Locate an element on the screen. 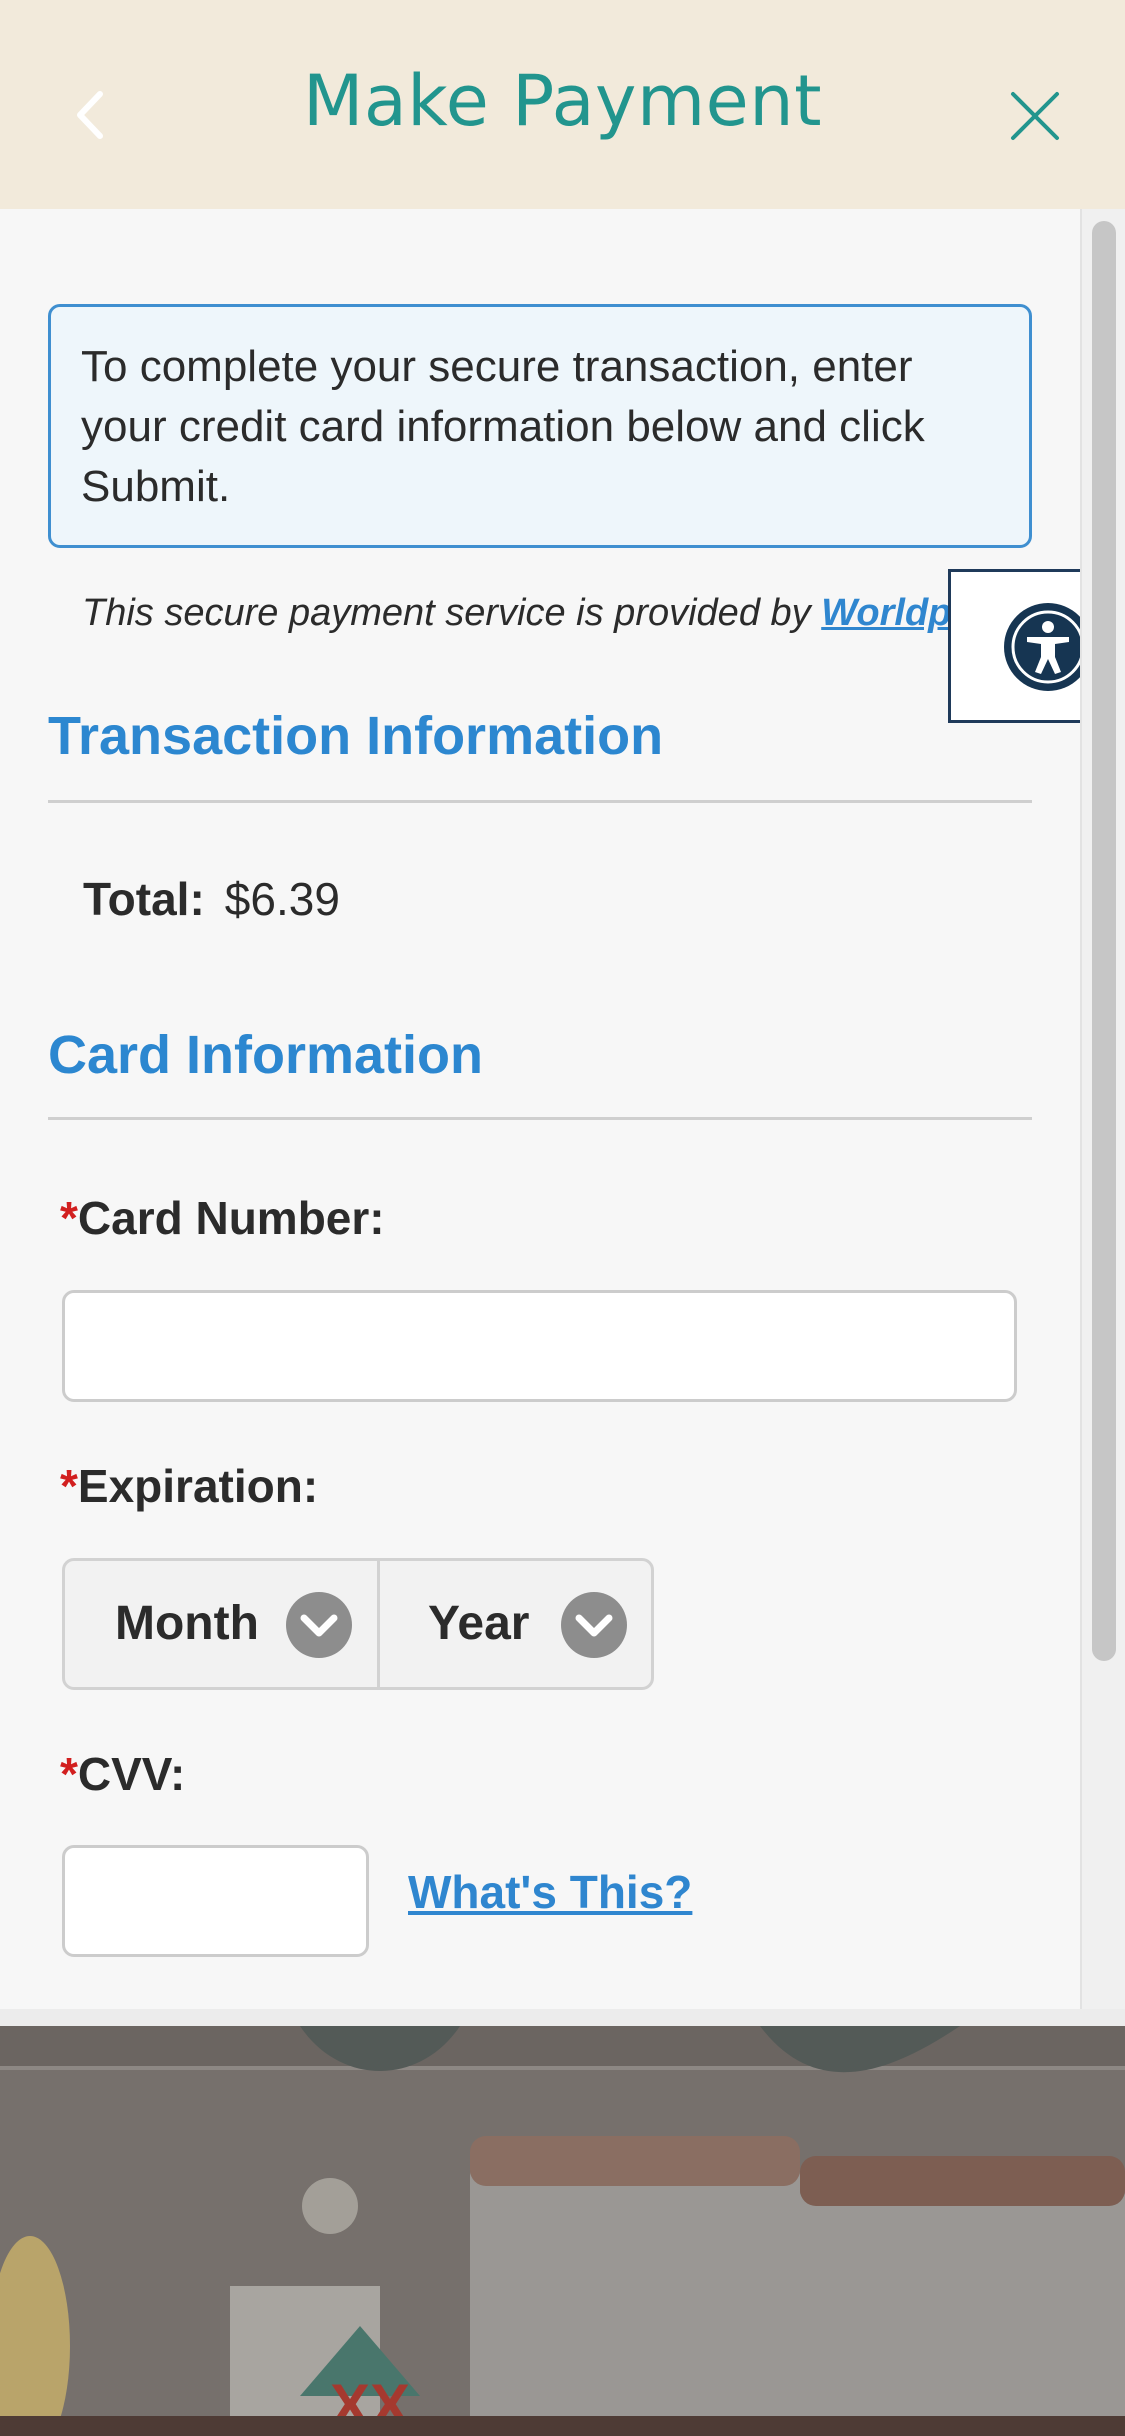 This screenshot has height=2436, width=1125. month-select: Month is located at coordinates (221, 1624).